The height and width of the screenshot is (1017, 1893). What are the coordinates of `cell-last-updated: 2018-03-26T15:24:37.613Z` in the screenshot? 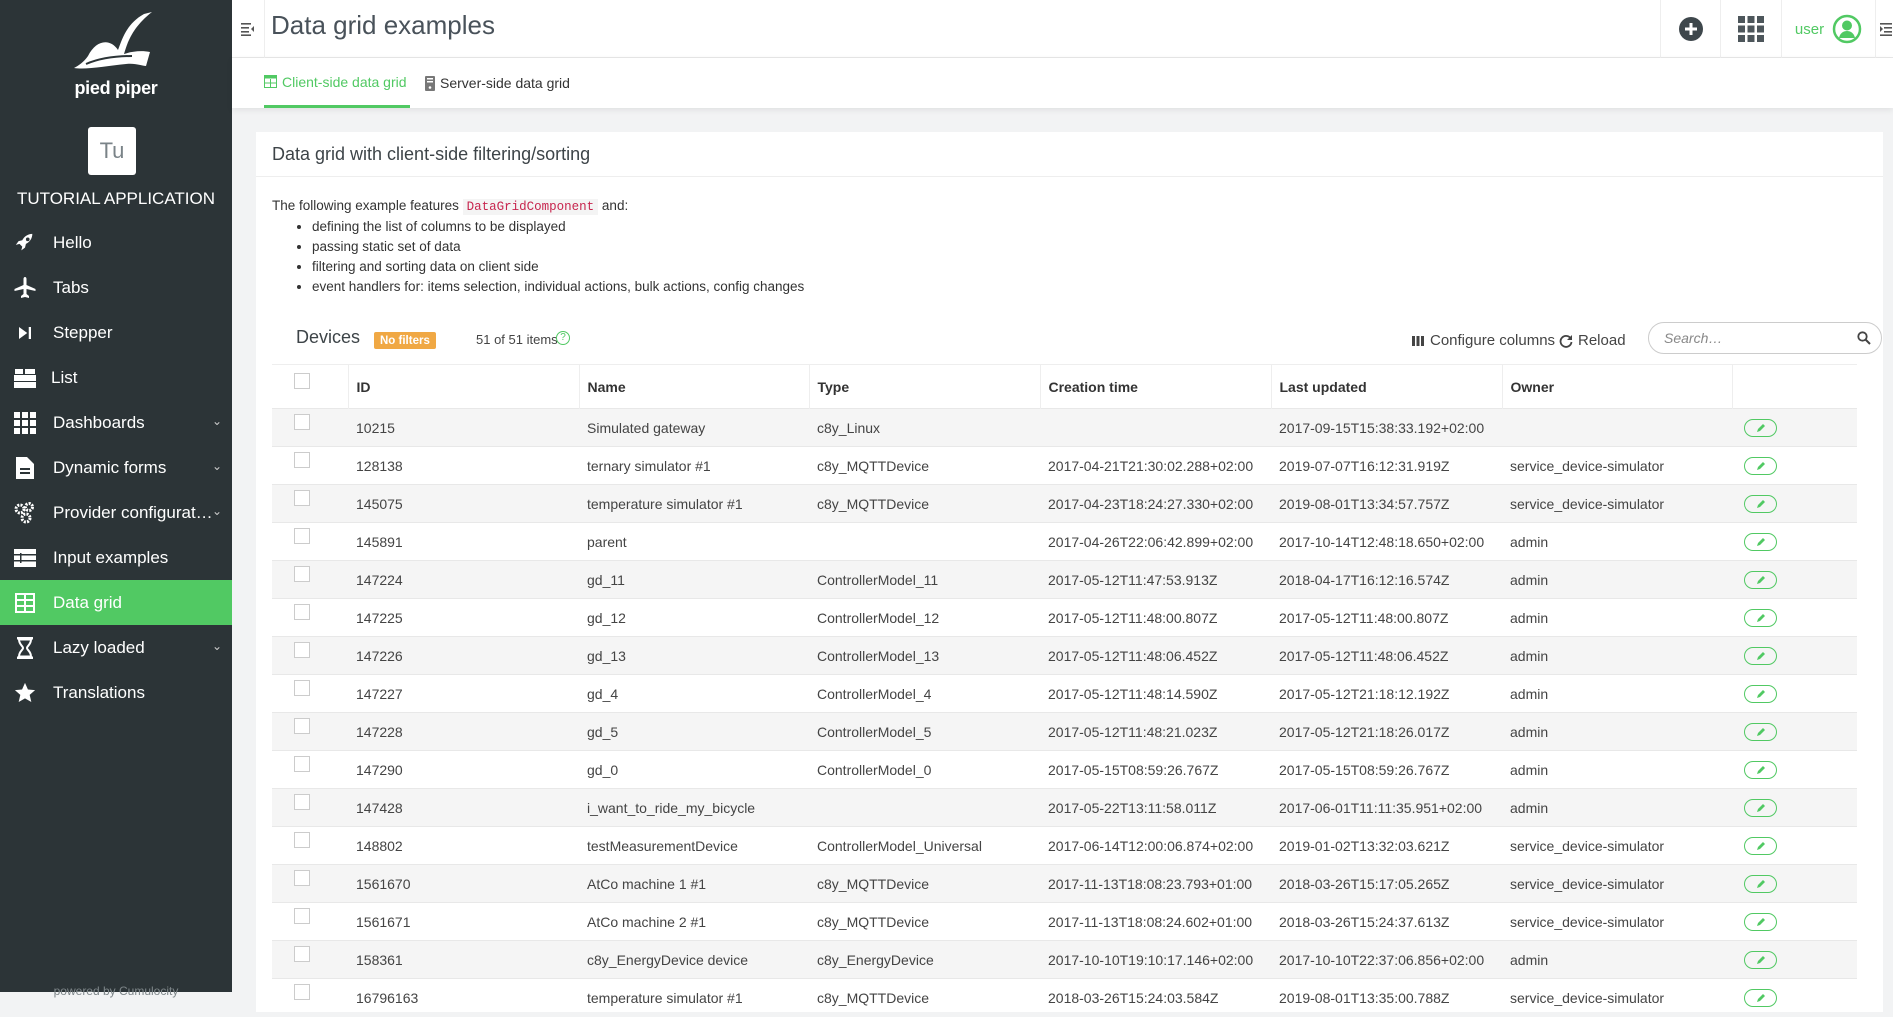 It's located at (1386, 921).